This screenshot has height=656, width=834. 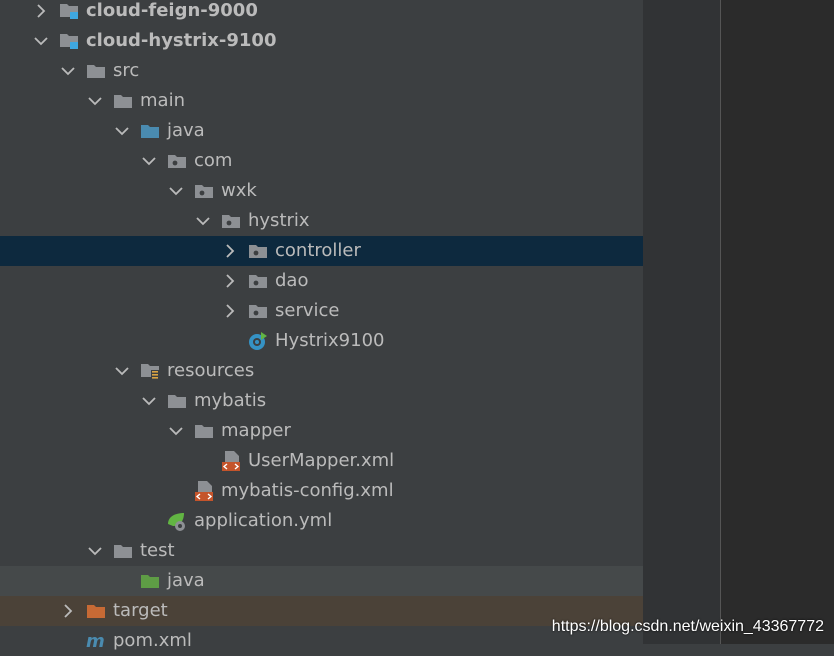 I want to click on tree-item-label: service, so click(x=307, y=310).